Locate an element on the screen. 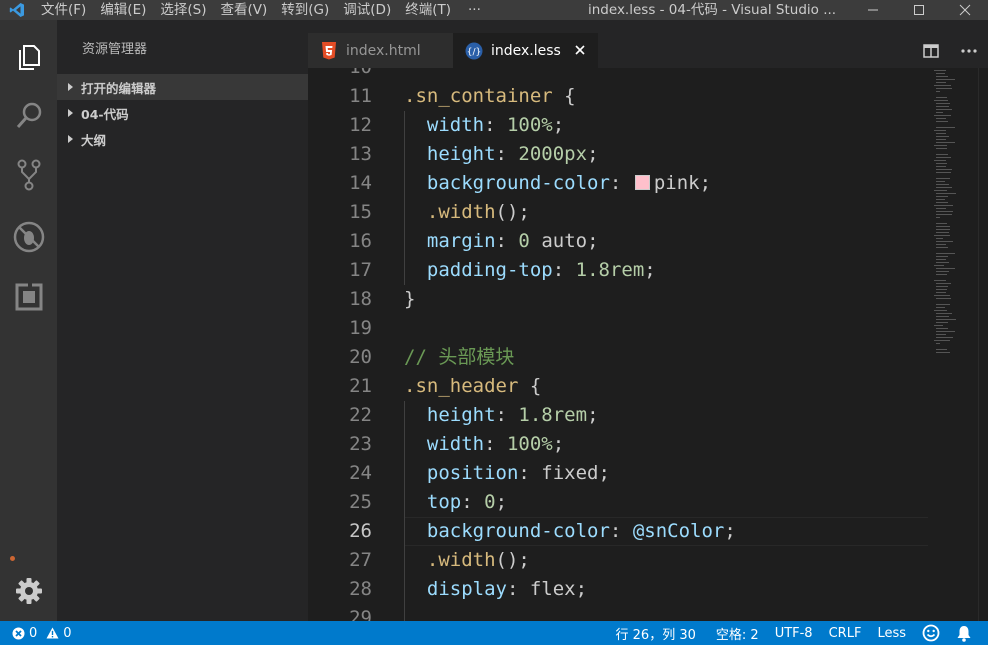  maximize-button is located at coordinates (919, 10).